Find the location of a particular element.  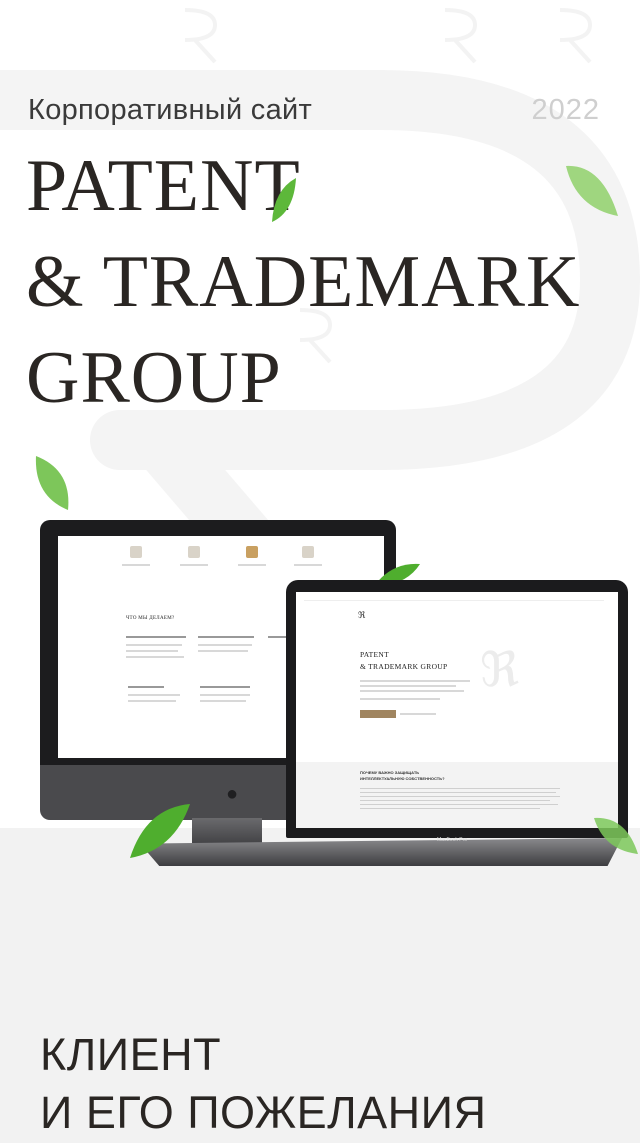

project-year: 2022 is located at coordinates (565, 110).